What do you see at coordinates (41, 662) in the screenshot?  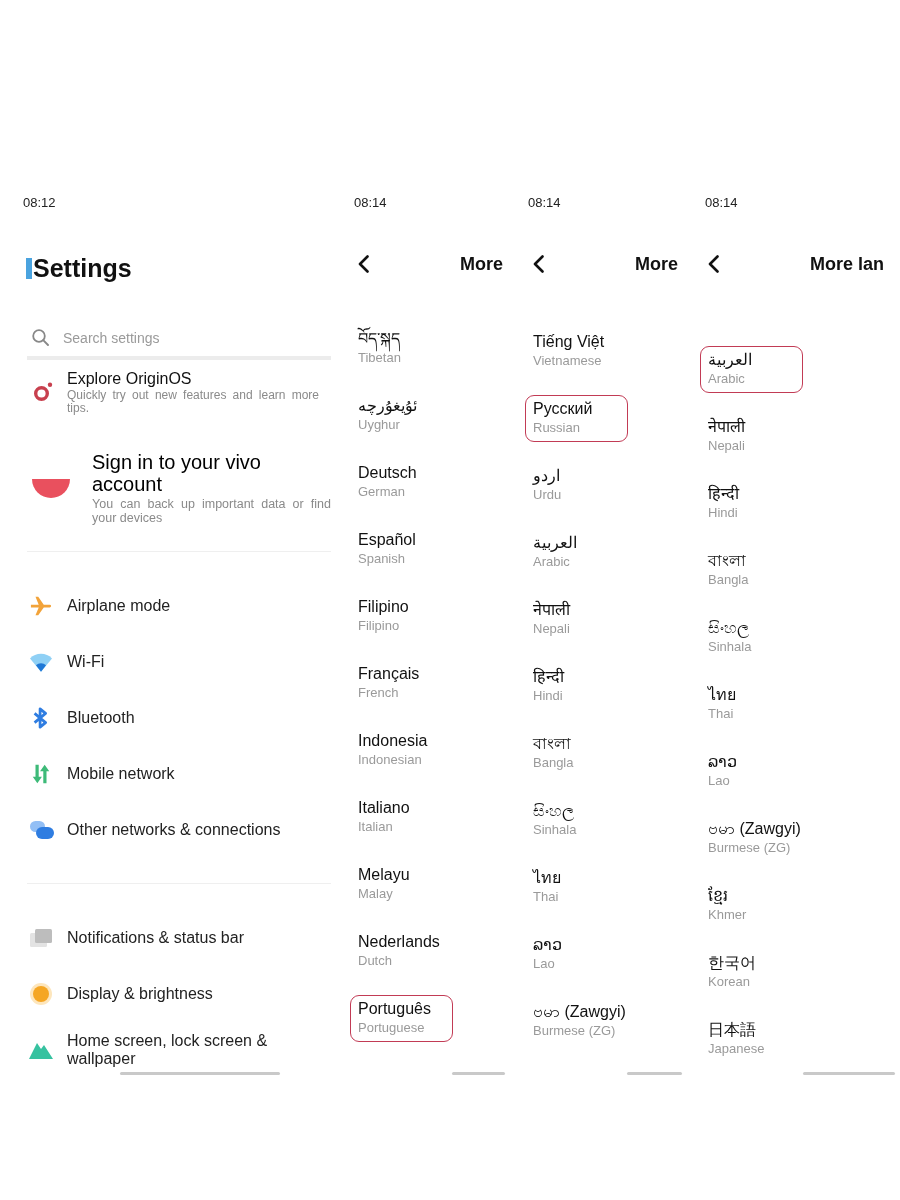 I see `wifi-icon` at bounding box center [41, 662].